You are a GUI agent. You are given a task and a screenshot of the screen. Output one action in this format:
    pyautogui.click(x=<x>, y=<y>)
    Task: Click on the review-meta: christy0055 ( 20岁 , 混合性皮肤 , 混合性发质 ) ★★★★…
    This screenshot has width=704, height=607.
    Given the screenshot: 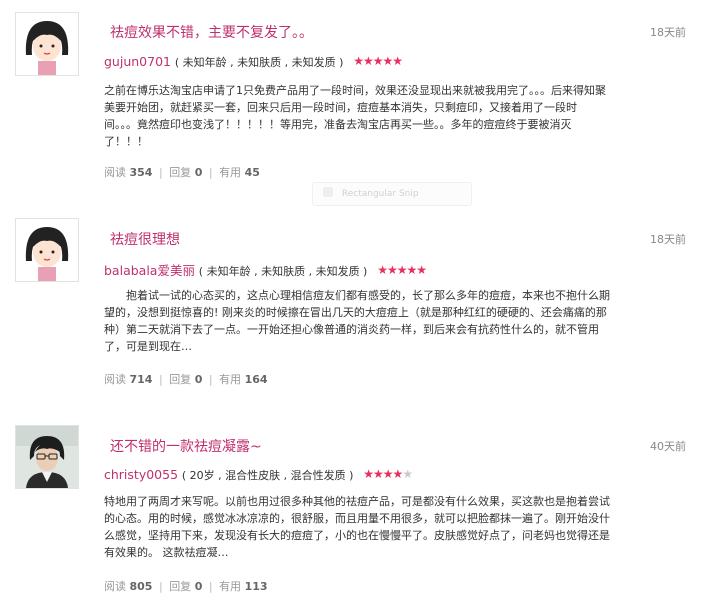 What is the action you would take?
    pyautogui.click(x=258, y=475)
    